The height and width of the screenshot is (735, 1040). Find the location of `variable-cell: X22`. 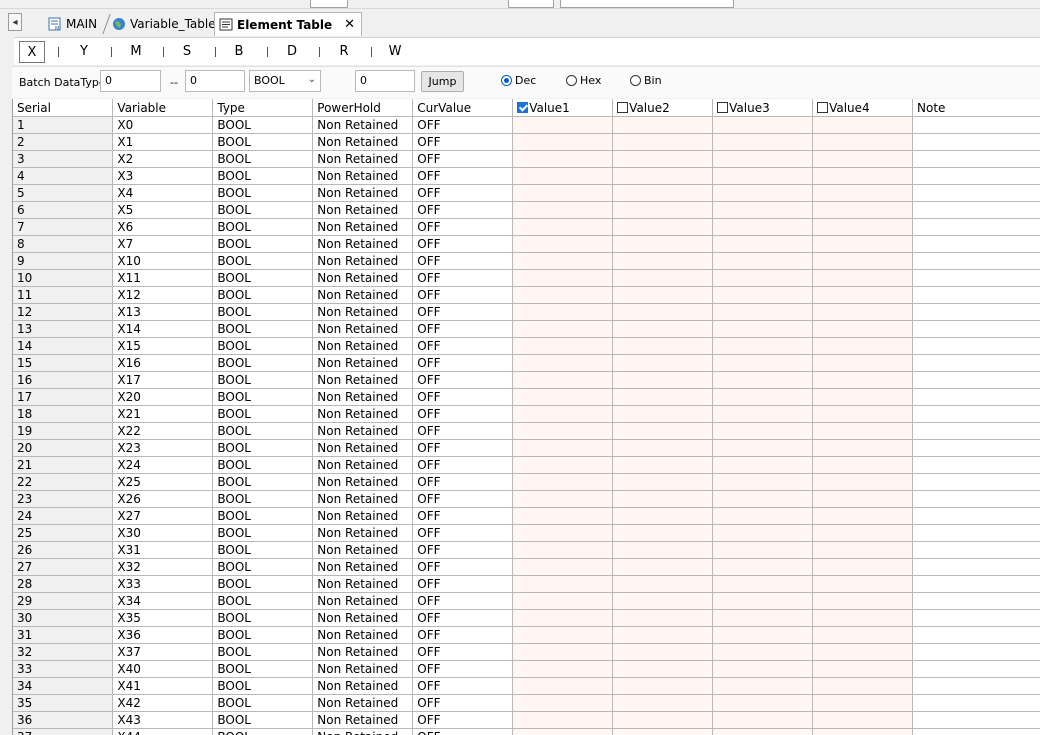

variable-cell: X22 is located at coordinates (163, 431).